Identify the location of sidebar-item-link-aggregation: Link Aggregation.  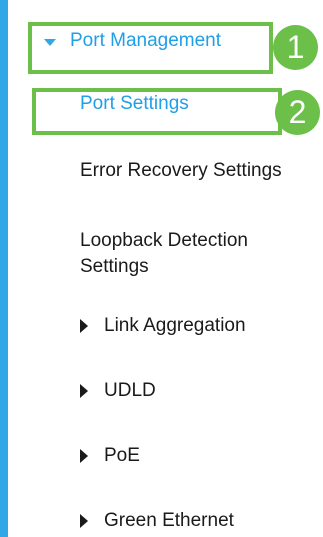
(163, 326).